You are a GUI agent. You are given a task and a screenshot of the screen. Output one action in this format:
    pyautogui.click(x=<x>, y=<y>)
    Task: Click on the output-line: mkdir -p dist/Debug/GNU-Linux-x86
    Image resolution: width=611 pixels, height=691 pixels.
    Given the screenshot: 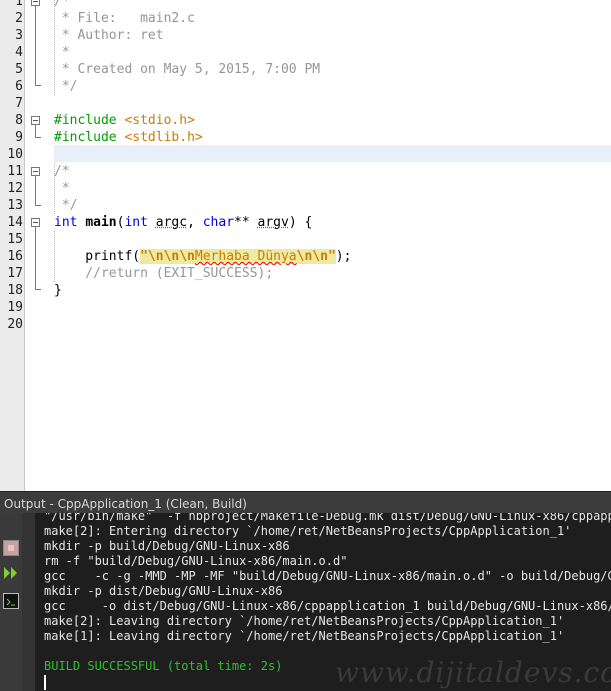 What is the action you would take?
    pyautogui.click(x=163, y=591)
    